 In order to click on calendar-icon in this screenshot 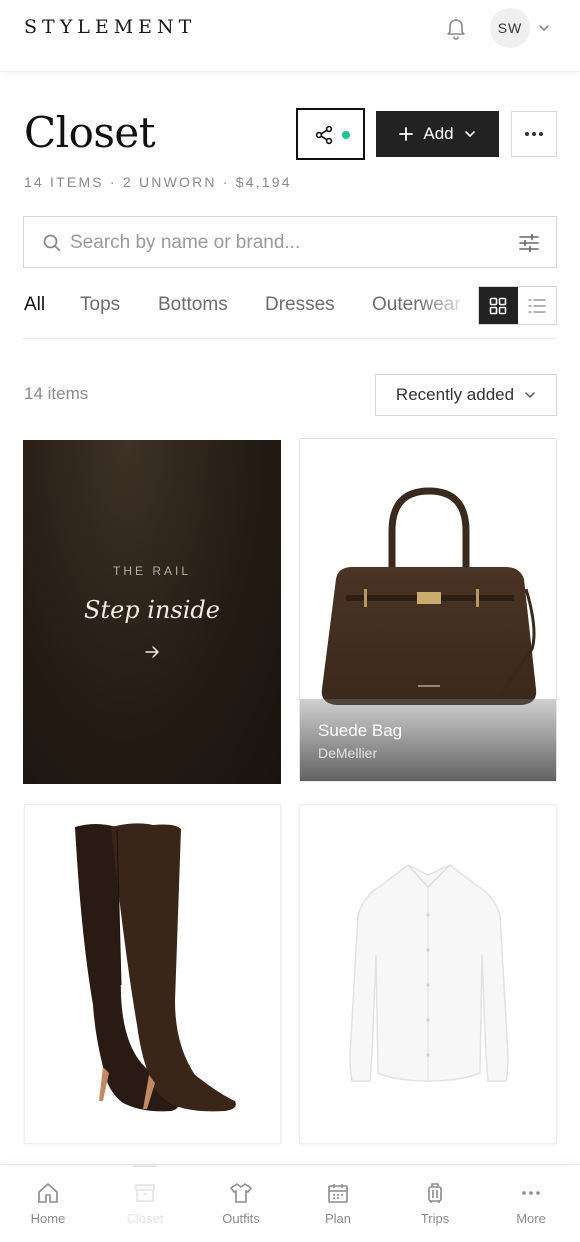, I will do `click(338, 1193)`.